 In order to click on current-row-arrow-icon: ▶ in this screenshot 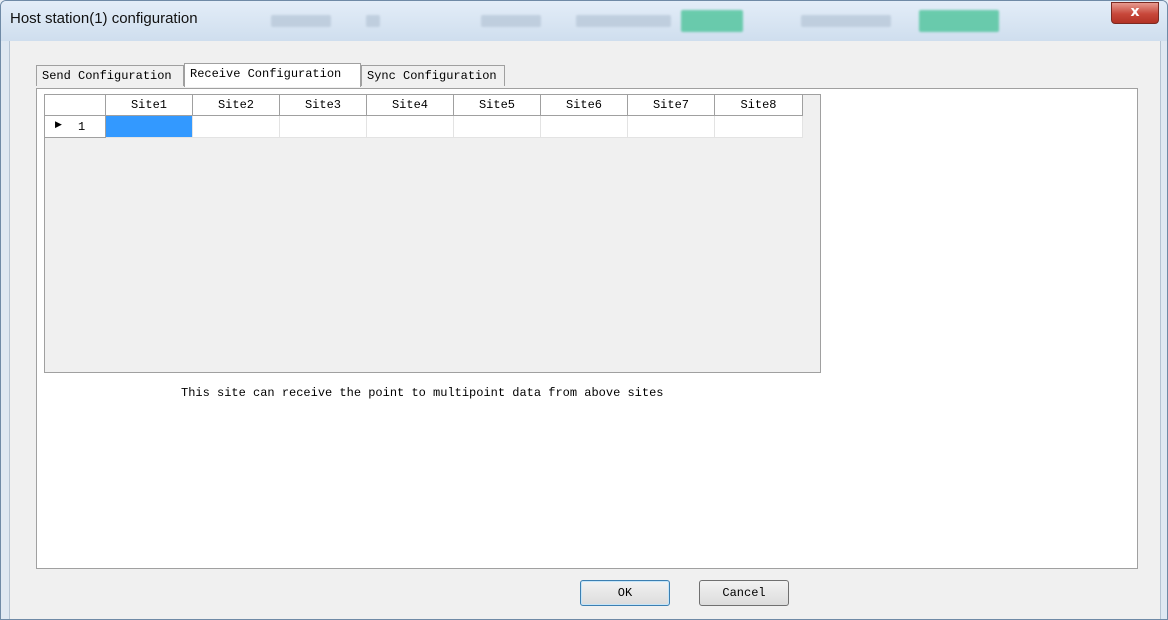, I will do `click(58, 125)`.